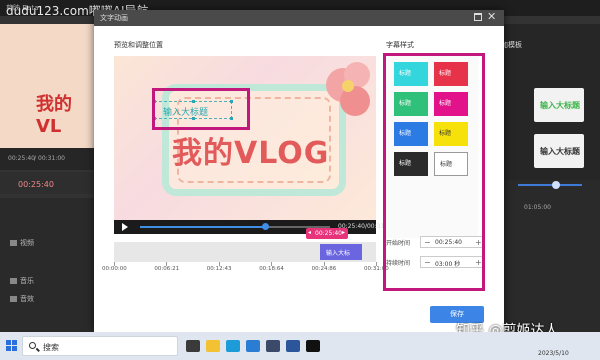 This screenshot has height=360, width=600. I want to click on zoom-bar, so click(545, 190).